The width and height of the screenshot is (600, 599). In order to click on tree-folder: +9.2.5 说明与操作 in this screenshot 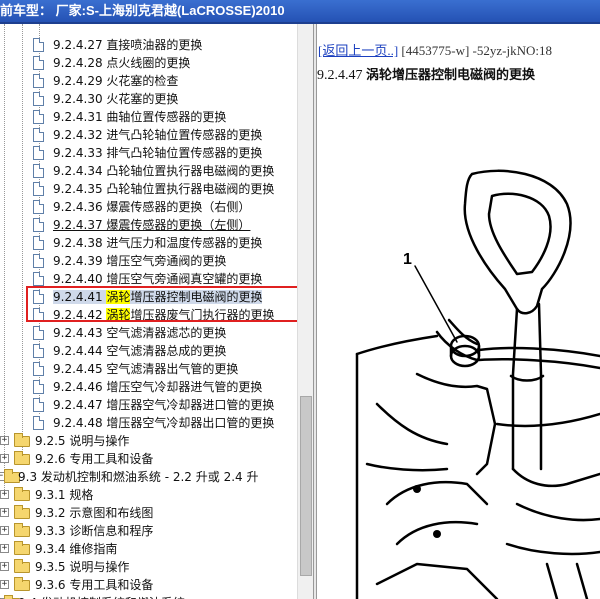, I will do `click(150, 441)`.